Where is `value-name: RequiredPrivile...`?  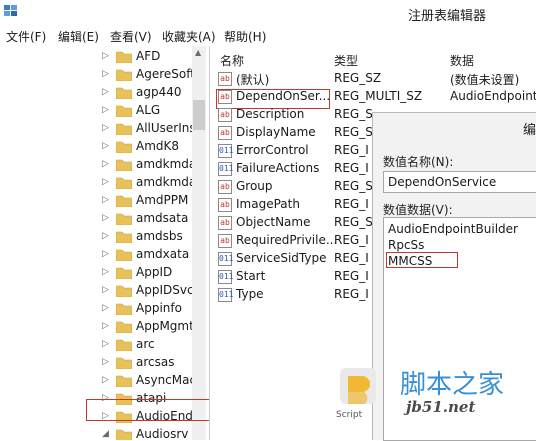 value-name: RequiredPrivile... is located at coordinates (287, 240).